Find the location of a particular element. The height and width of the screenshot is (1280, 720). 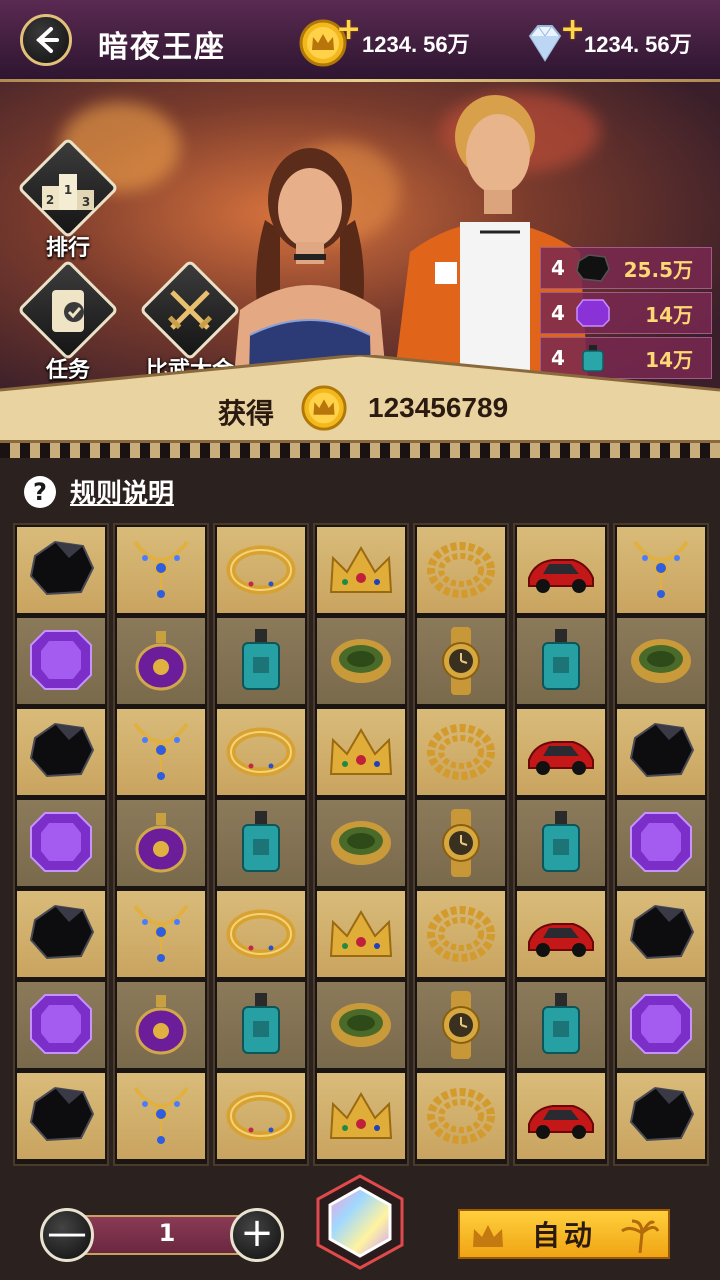

rank-button: 2 1 3 排行 is located at coordinates (68, 199).